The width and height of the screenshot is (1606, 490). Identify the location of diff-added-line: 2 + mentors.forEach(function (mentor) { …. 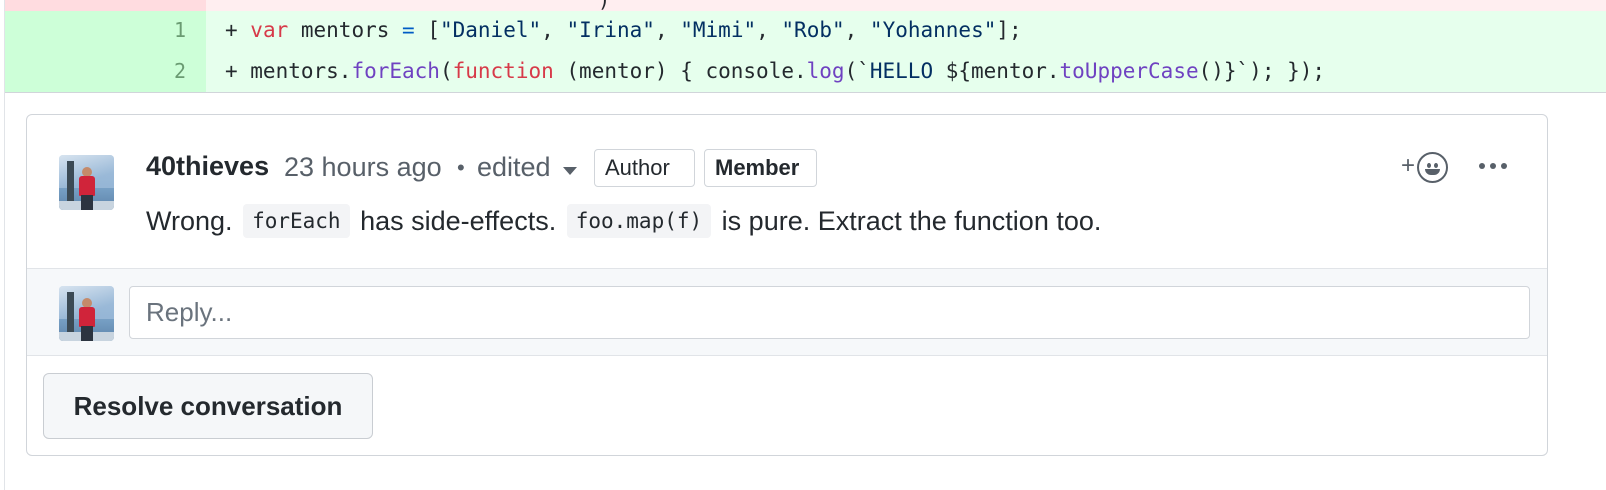
(805, 72).